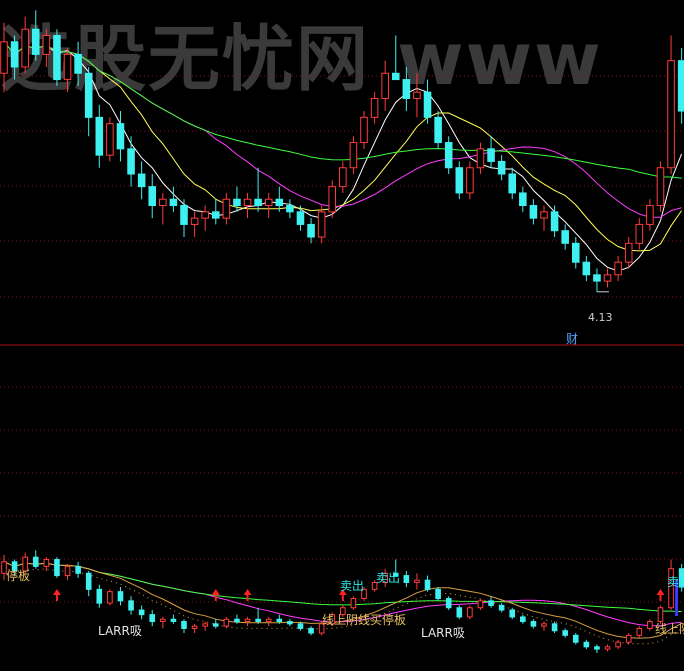  I want to click on larr-signal-label-1: LARR吸, so click(120, 631).